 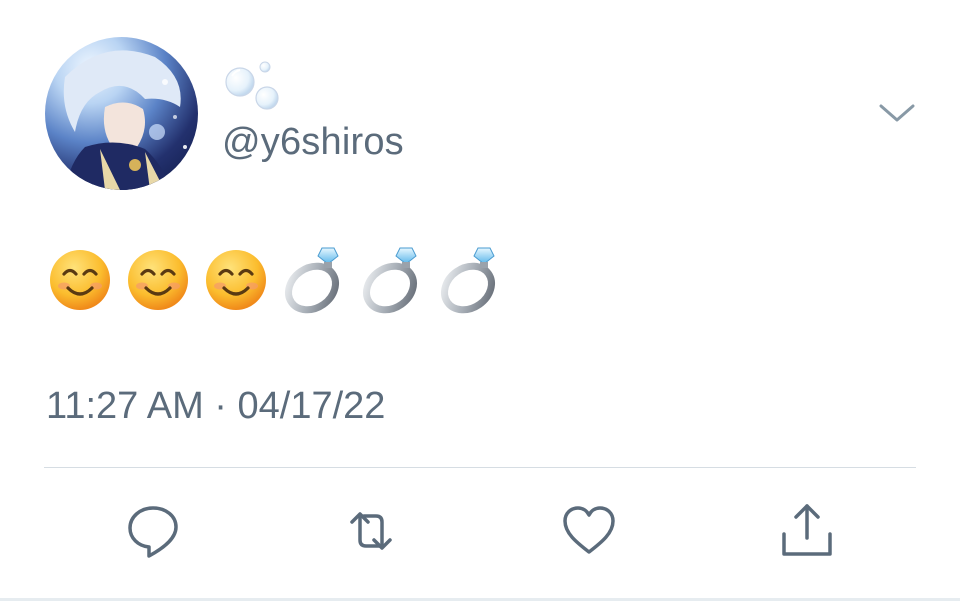 I want to click on avatar-illustration, so click(x=125, y=120).